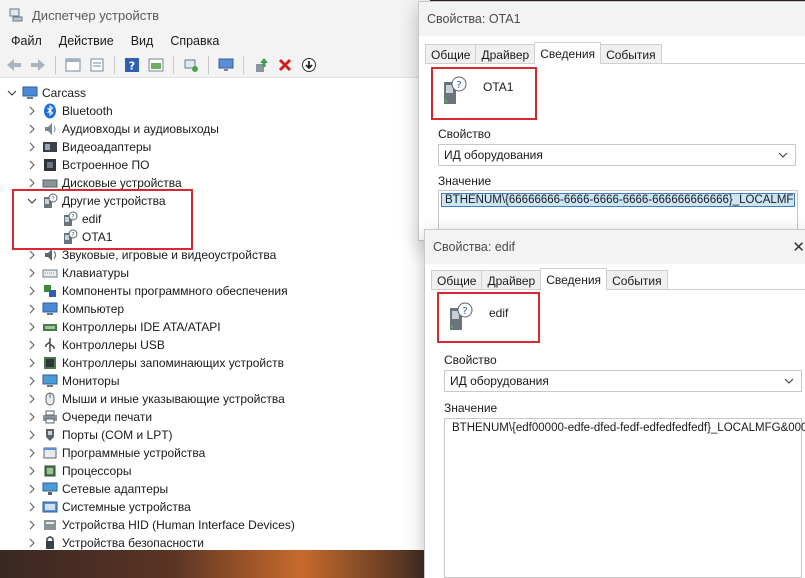 The height and width of the screenshot is (578, 805). What do you see at coordinates (99, 435) in the screenshot?
I see `tree-category-ports: Порты (COM и LPT)` at bounding box center [99, 435].